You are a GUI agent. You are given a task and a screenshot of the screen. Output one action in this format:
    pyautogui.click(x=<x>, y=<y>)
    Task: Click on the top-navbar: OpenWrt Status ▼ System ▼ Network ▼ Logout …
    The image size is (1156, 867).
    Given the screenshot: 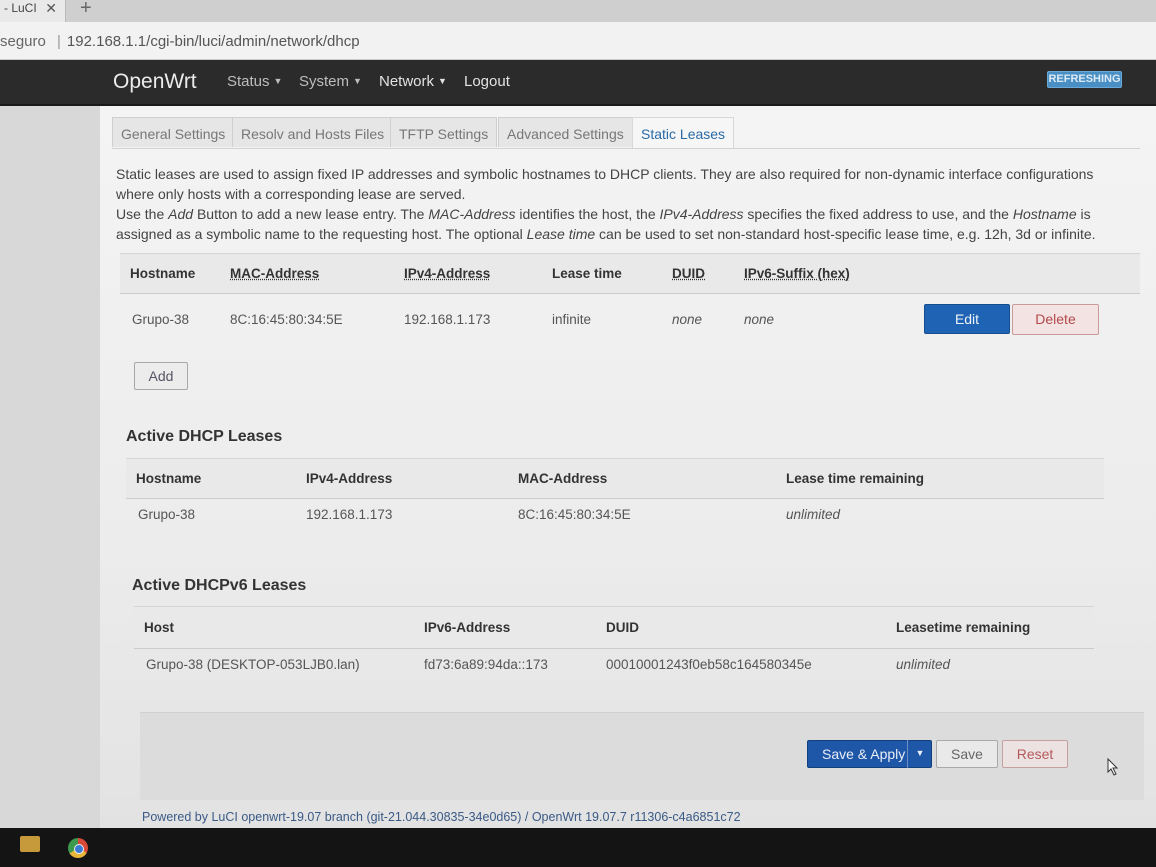 What is the action you would take?
    pyautogui.click(x=578, y=83)
    